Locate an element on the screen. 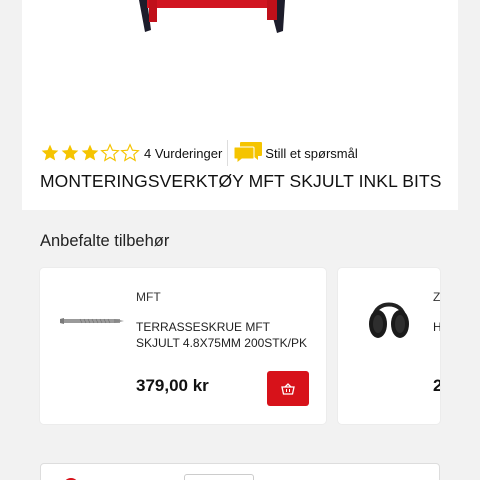 The image size is (480, 480). product-image is located at coordinates (212, 16).